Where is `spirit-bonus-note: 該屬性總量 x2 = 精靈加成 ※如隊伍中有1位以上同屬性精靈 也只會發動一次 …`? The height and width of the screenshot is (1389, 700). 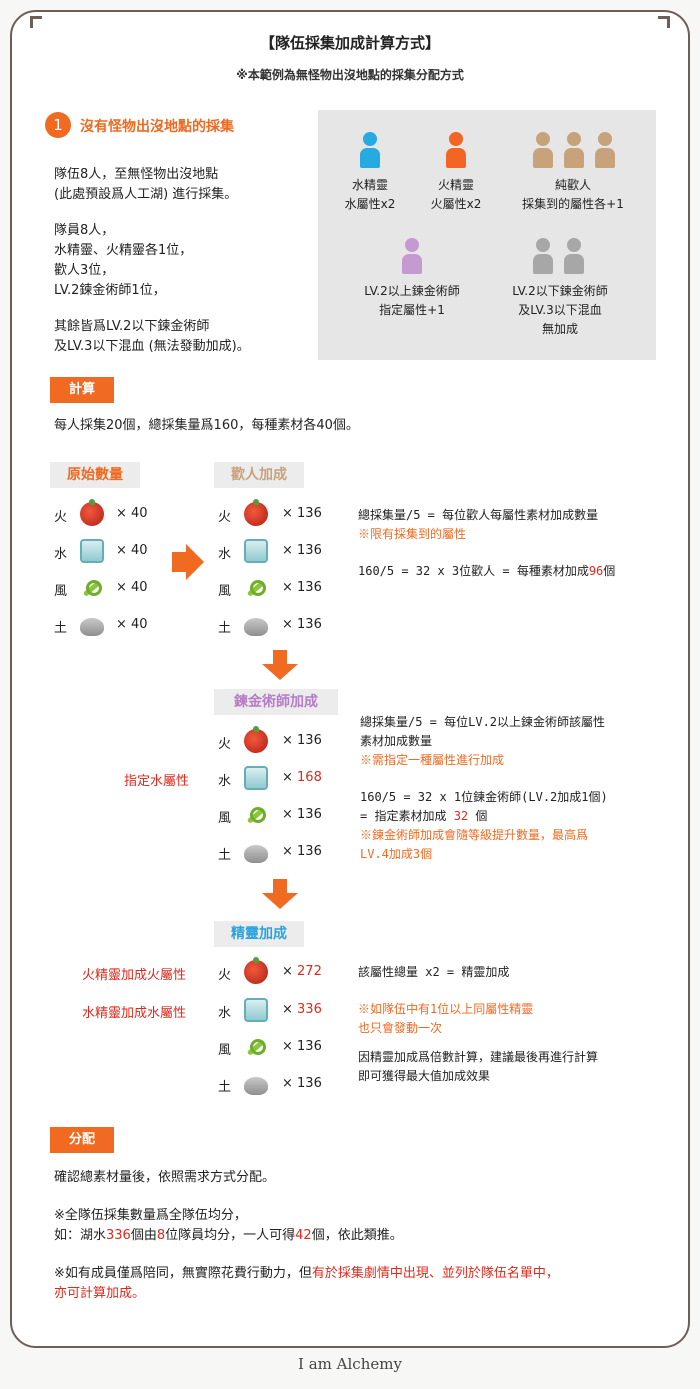
spirit-bonus-note: 該屬性總量 x2 = 精靈加成 ※如隊伍中有1位以上同屬性精靈 也只會發動一次 … is located at coordinates (478, 1024).